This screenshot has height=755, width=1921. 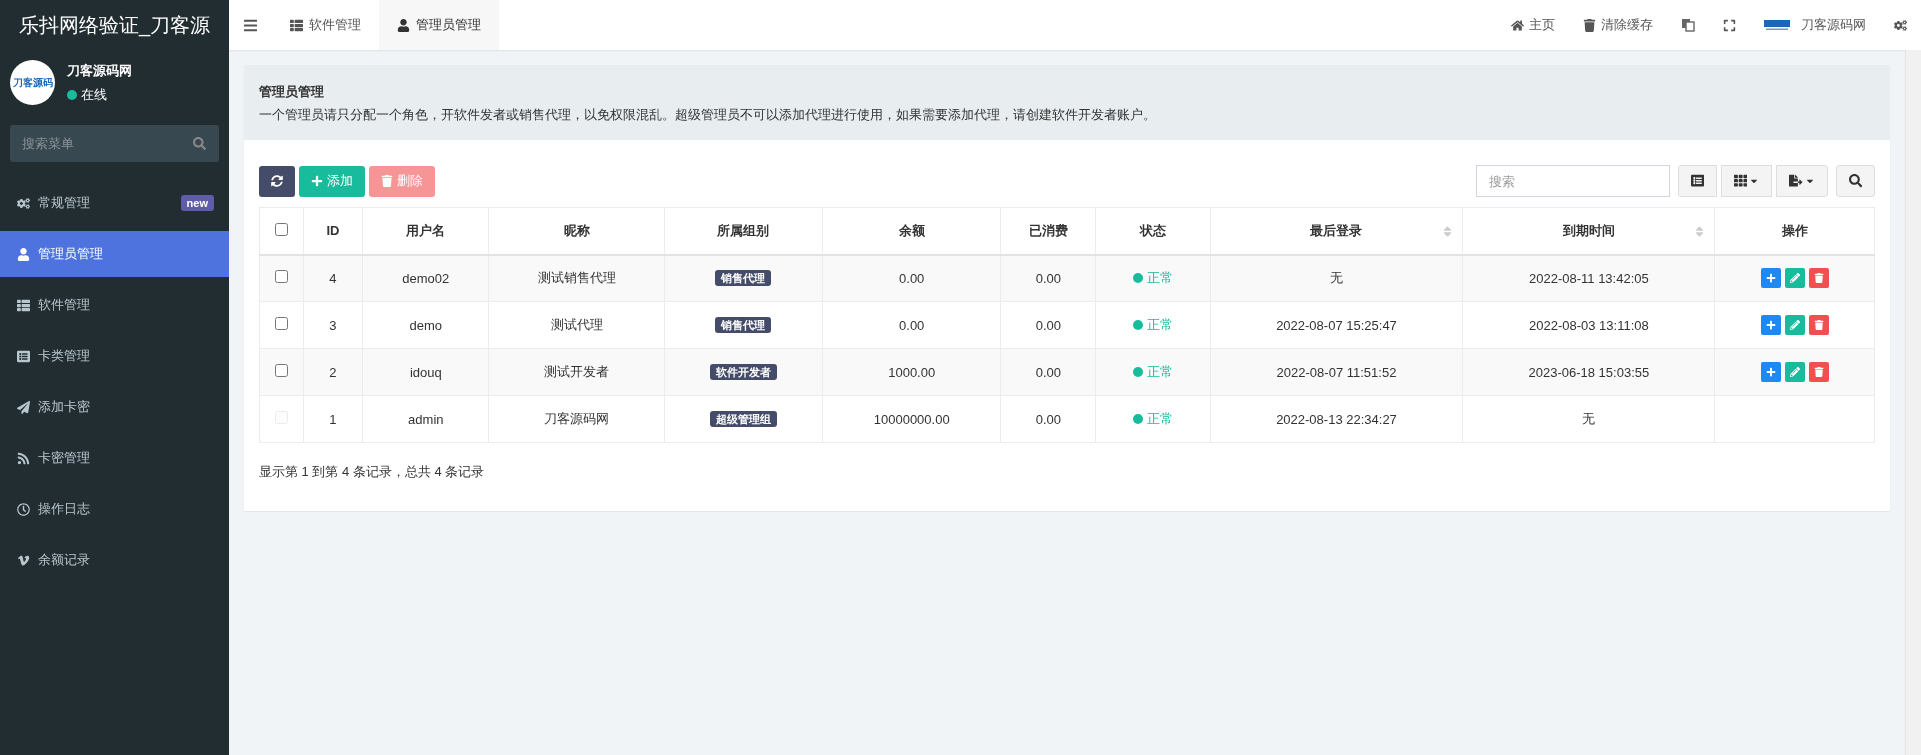 I want to click on refresh-button, so click(x=277, y=181).